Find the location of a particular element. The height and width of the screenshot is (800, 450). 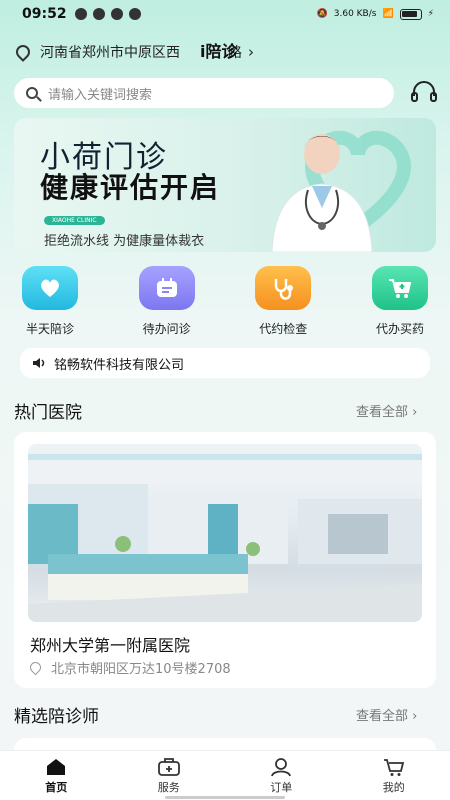

notice-bar: 铭畅软件科技有限公司 is located at coordinates (225, 363).